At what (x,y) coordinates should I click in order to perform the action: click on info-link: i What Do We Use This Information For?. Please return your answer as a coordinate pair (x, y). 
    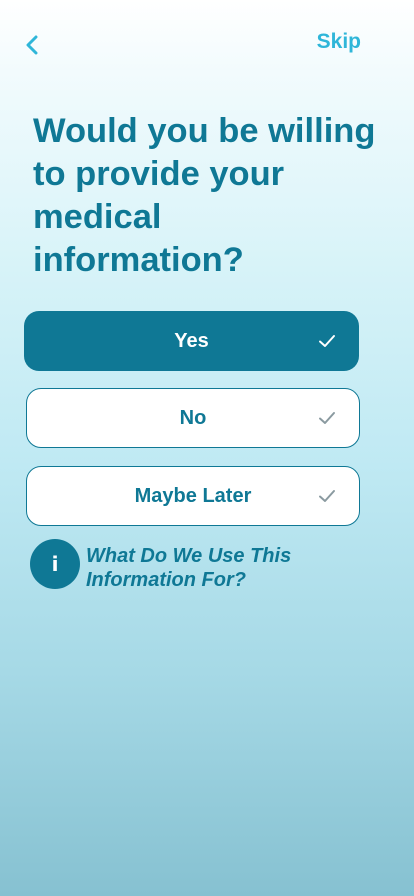
    Looking at the image, I should click on (183, 565).